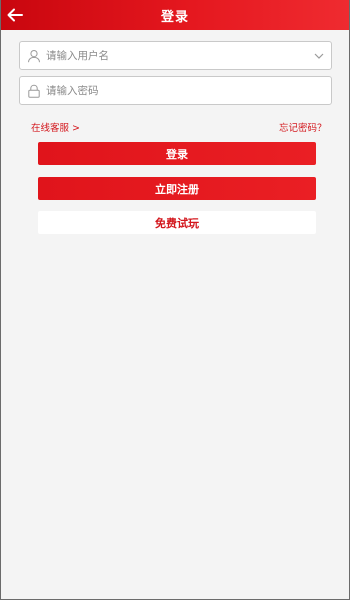 The width and height of the screenshot is (350, 600). I want to click on page-title: 登录, so click(174, 17).